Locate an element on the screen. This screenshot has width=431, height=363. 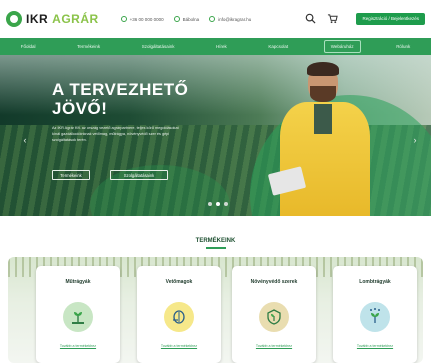
logo-mark-icon is located at coordinates (14, 19).